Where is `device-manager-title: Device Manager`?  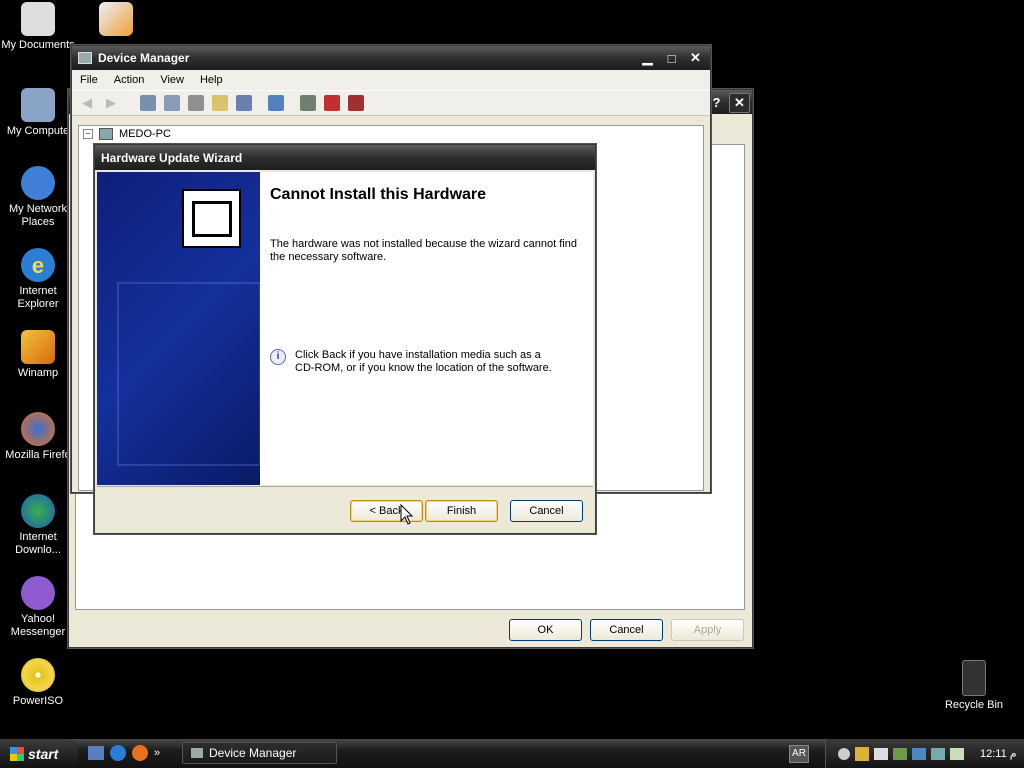 device-manager-title: Device Manager is located at coordinates (144, 58).